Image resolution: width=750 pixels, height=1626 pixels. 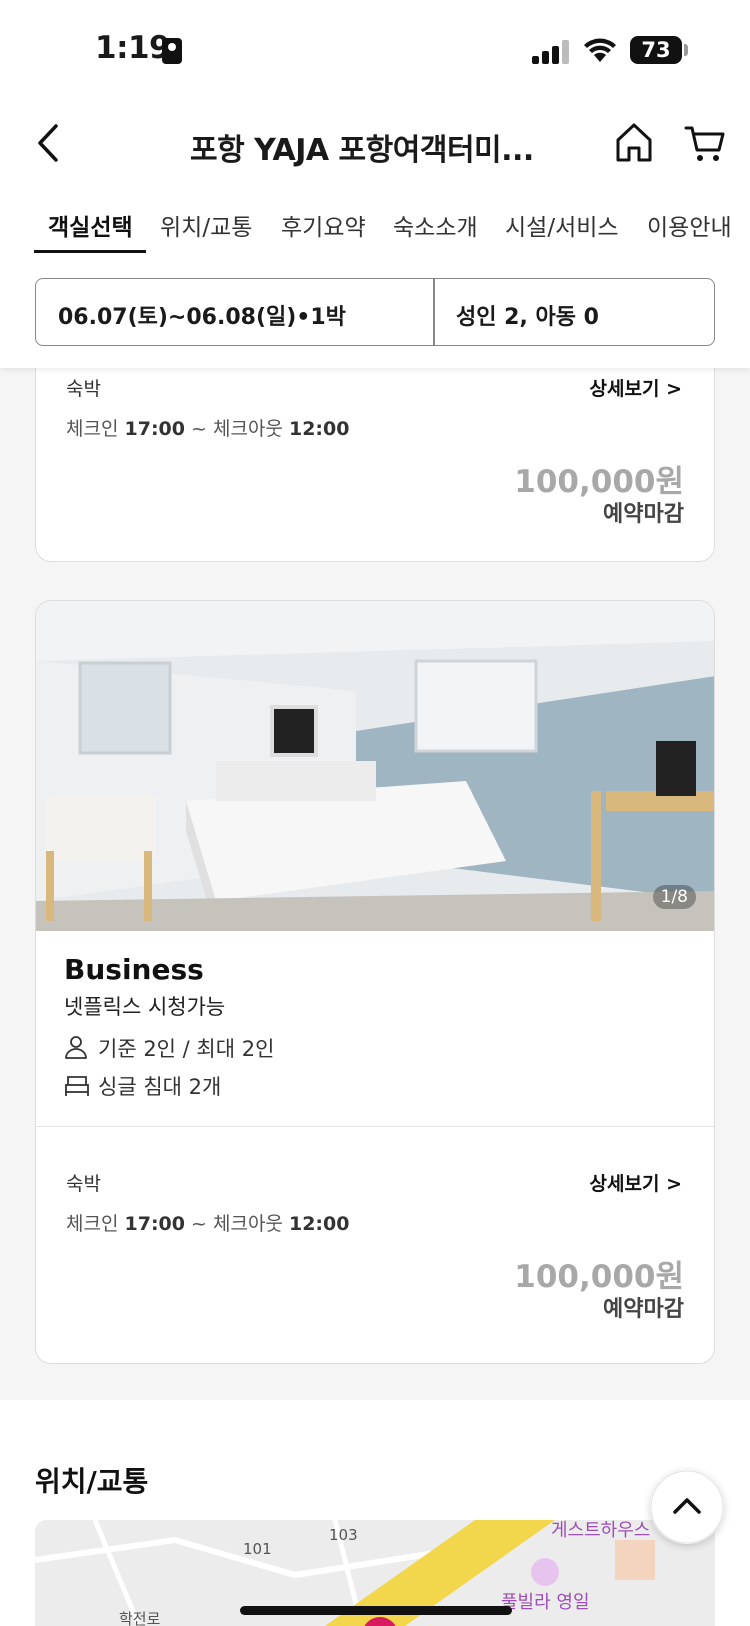 I want to click on active-tab-indicator, so click(x=90, y=251).